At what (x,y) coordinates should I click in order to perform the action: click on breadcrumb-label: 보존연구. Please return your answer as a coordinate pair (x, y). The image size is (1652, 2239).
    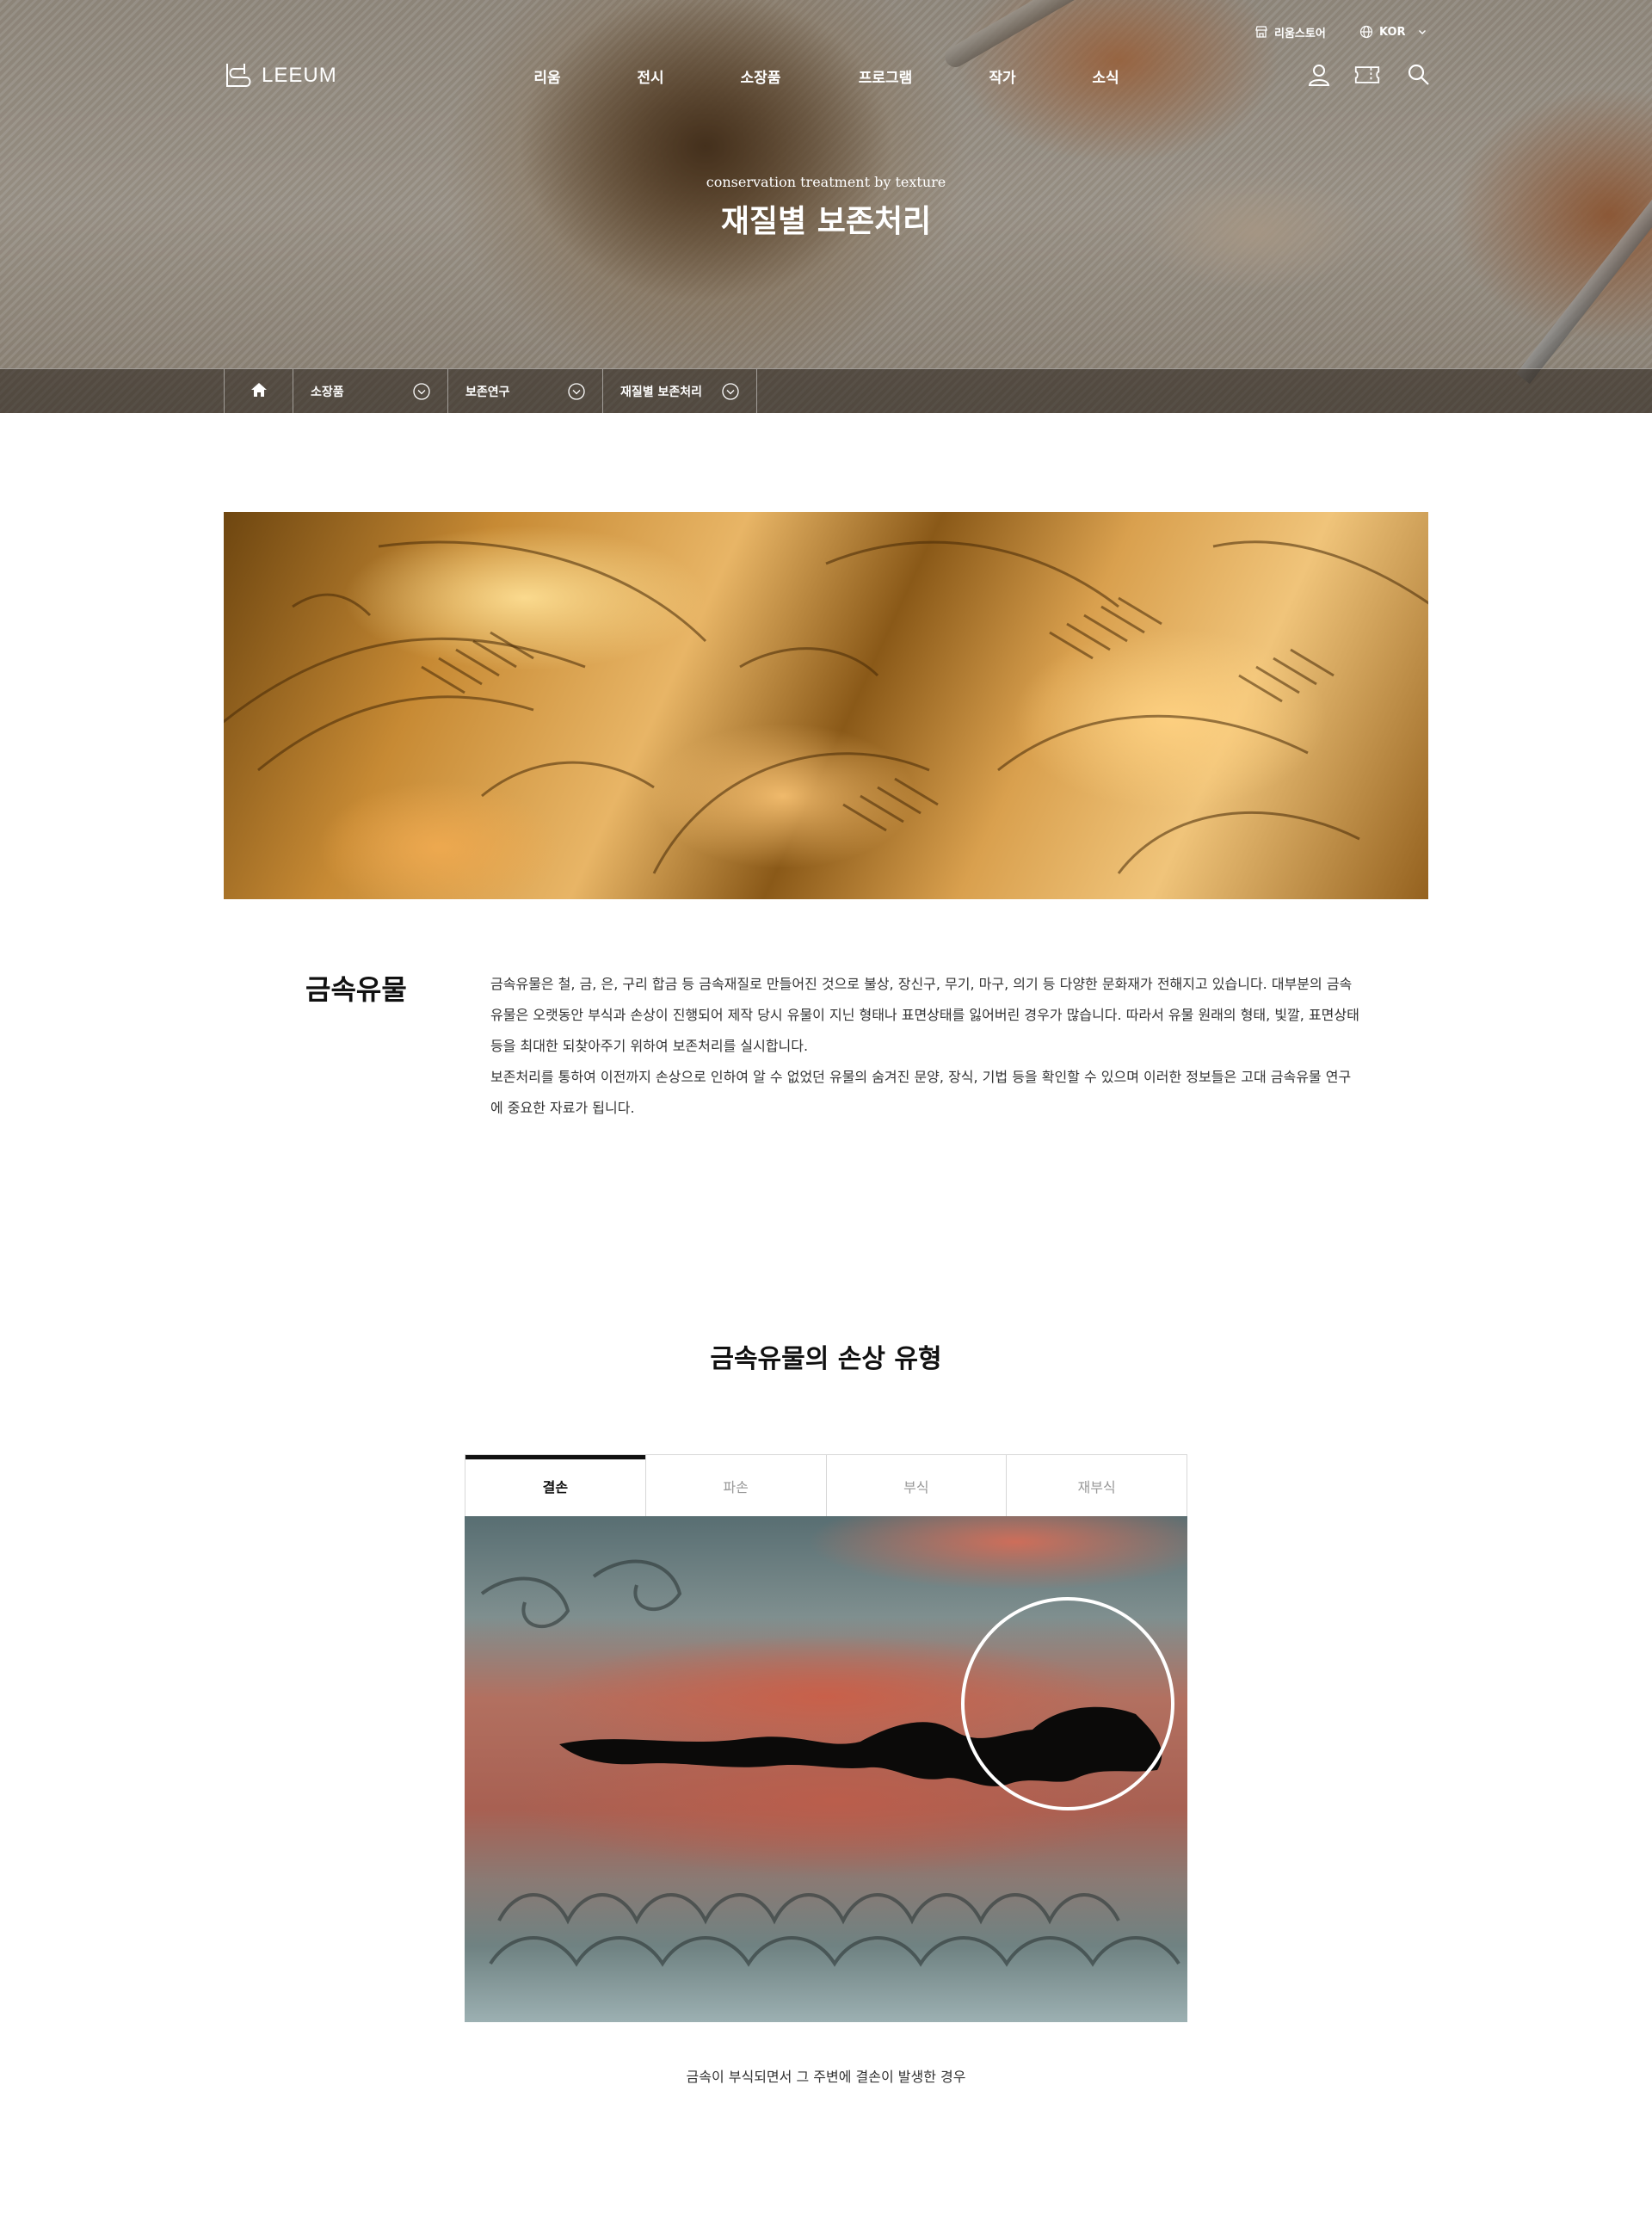
    Looking at the image, I should click on (487, 392).